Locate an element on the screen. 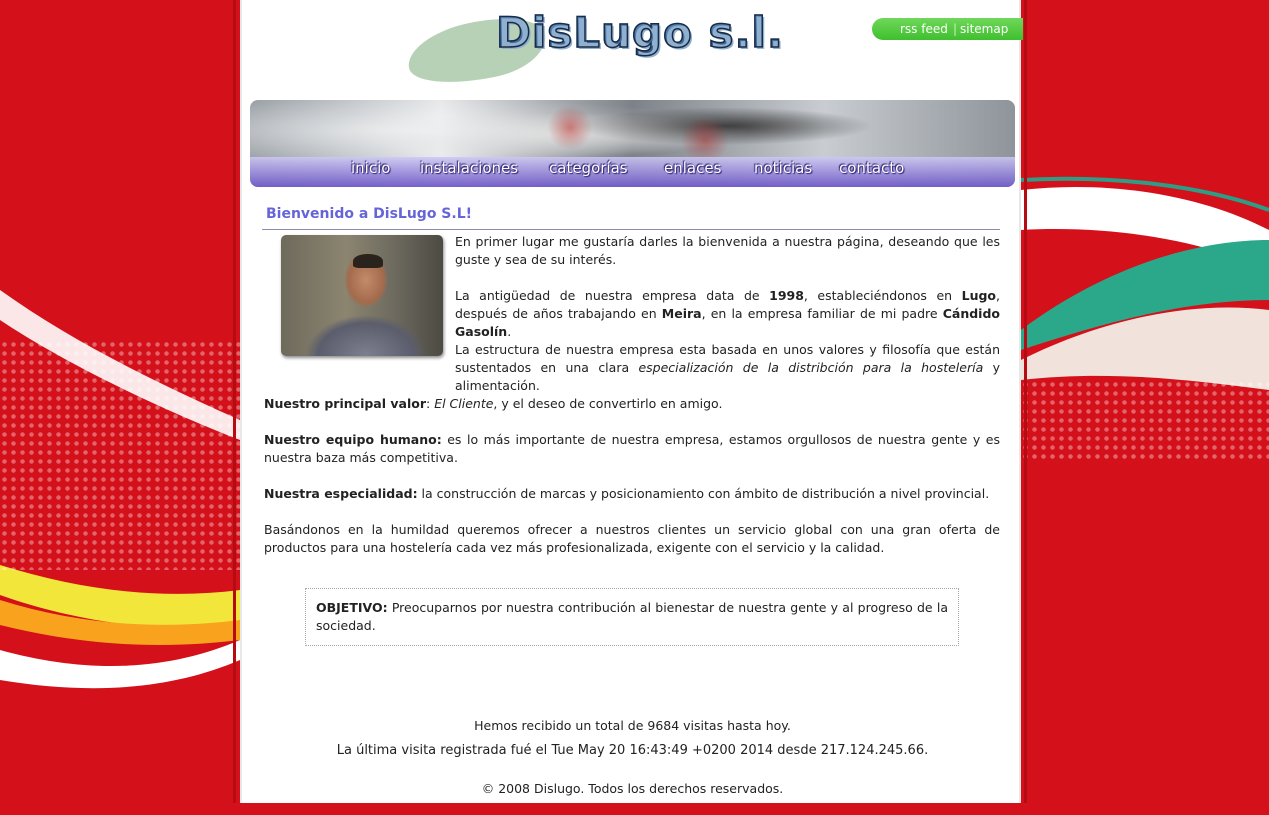  page-border-right is located at coordinates (1025, 401).